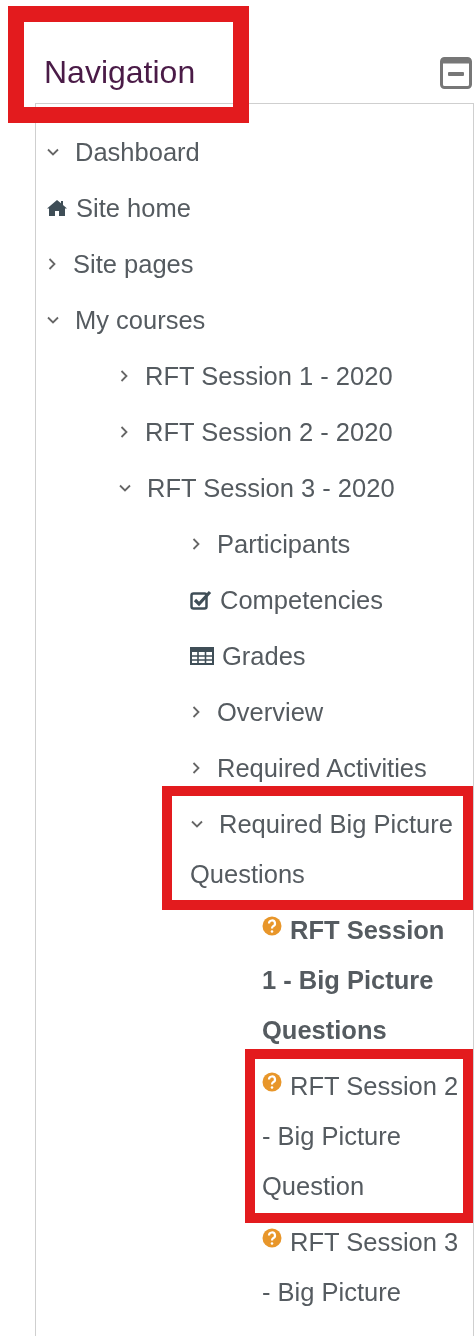  I want to click on nav-link: Overview, so click(325, 712).